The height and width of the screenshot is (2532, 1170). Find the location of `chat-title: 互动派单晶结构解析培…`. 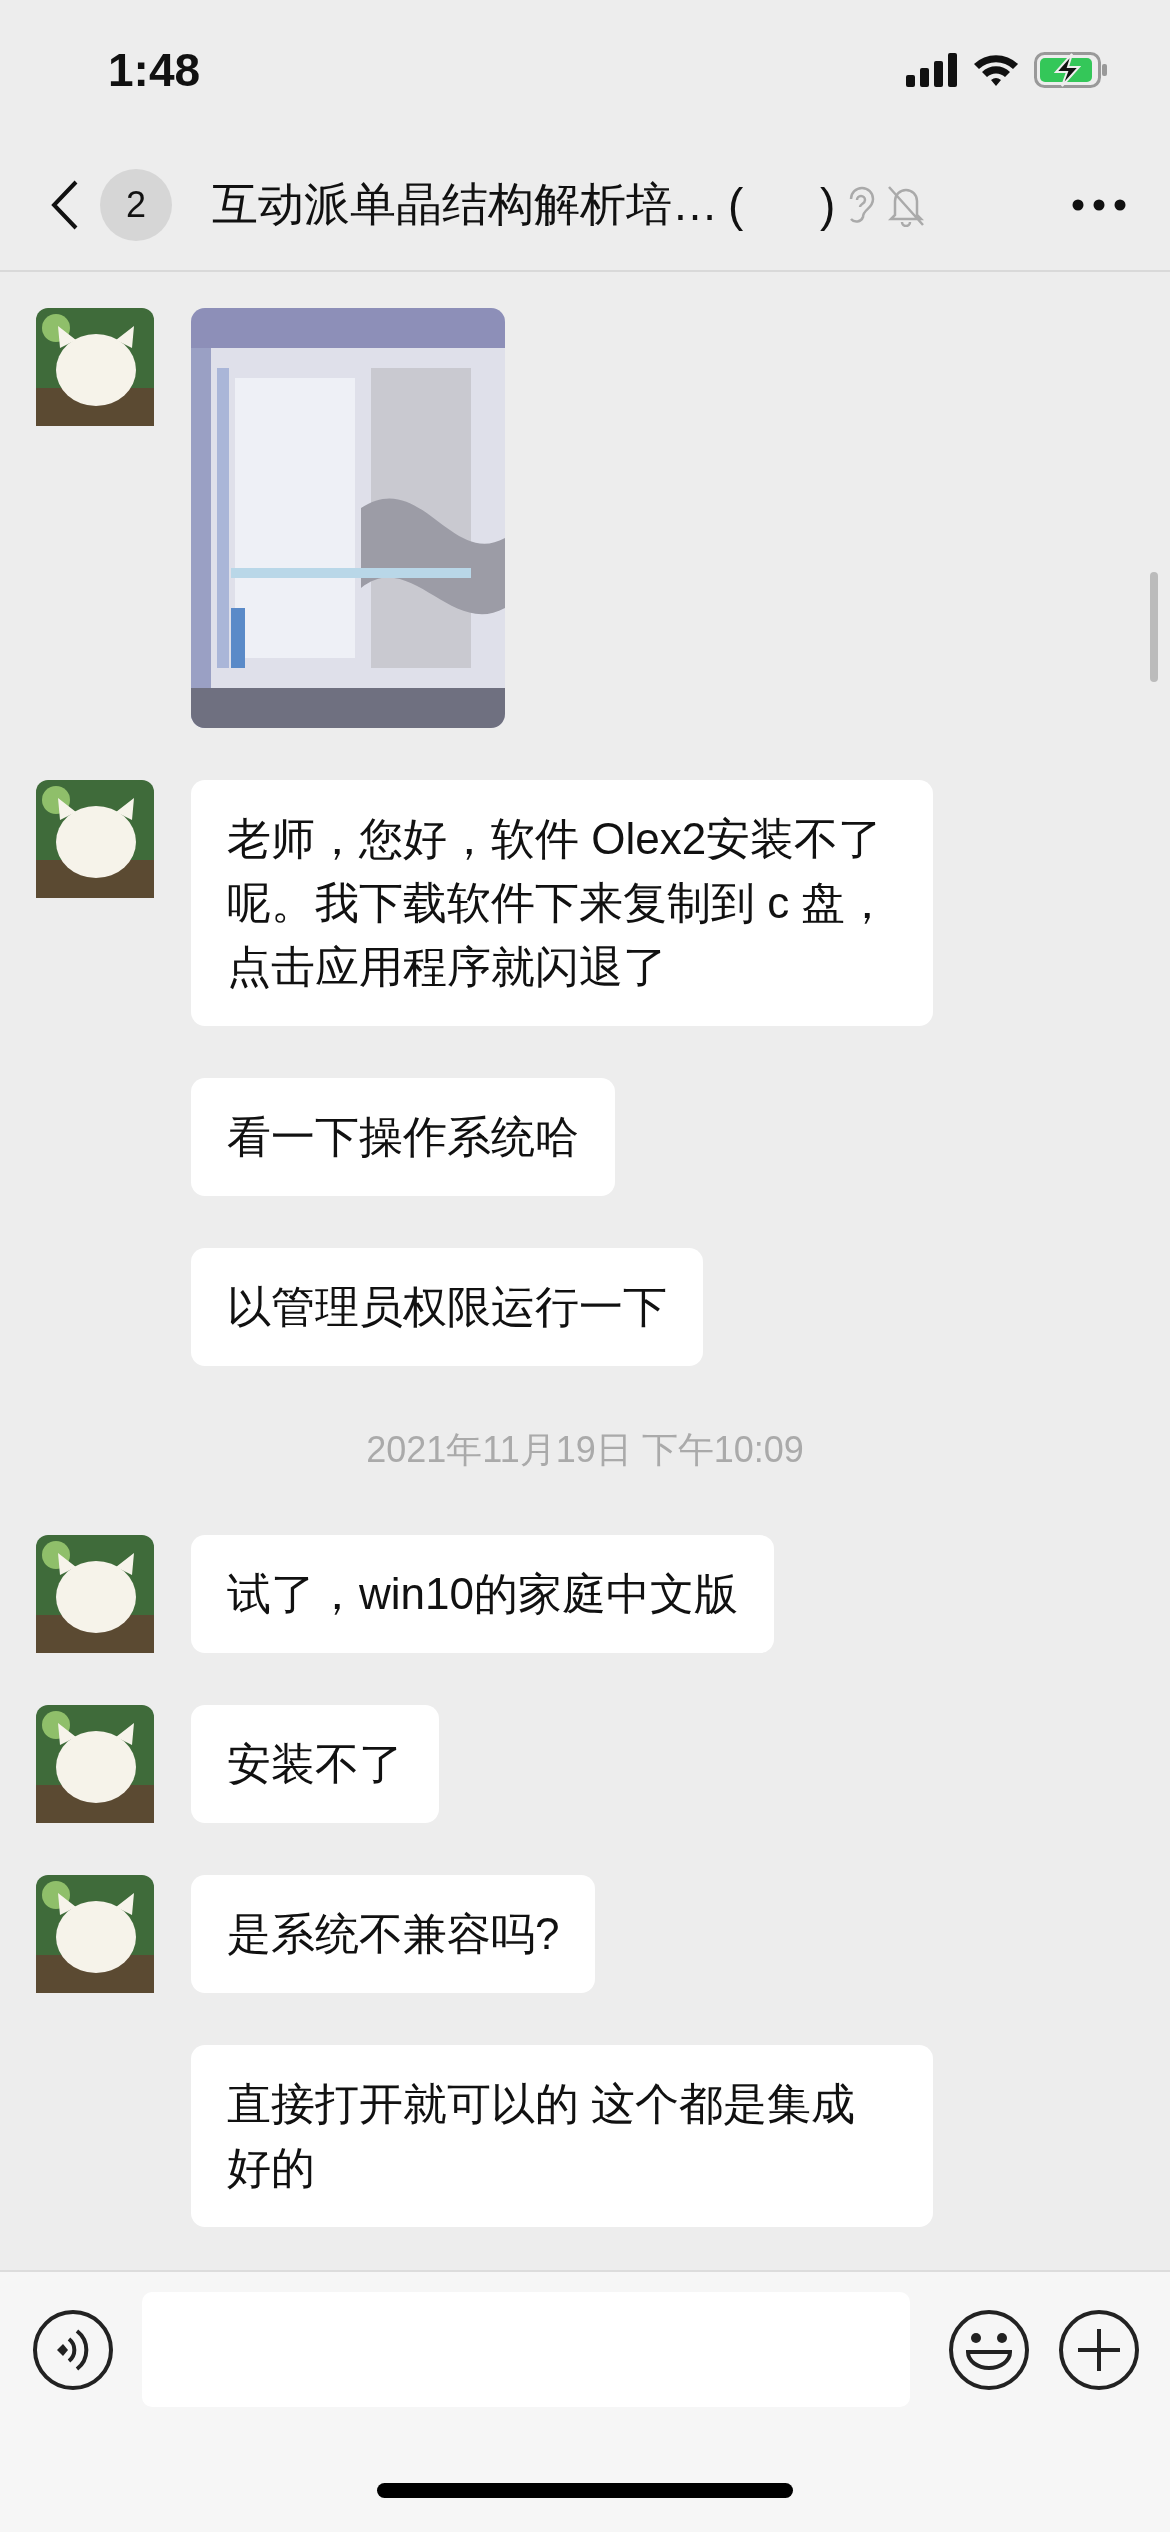

chat-title: 互动派单晶结构解析培… is located at coordinates (465, 204).